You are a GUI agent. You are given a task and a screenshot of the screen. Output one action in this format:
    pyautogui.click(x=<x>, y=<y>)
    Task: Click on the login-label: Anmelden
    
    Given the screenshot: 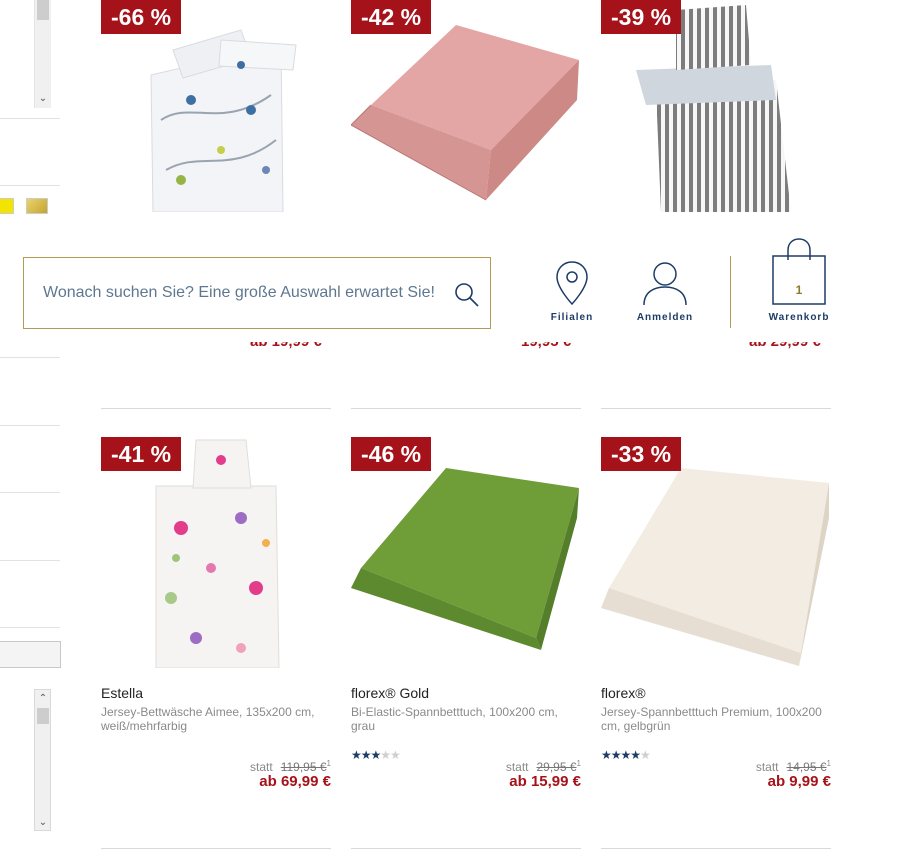 What is the action you would take?
    pyautogui.click(x=665, y=317)
    